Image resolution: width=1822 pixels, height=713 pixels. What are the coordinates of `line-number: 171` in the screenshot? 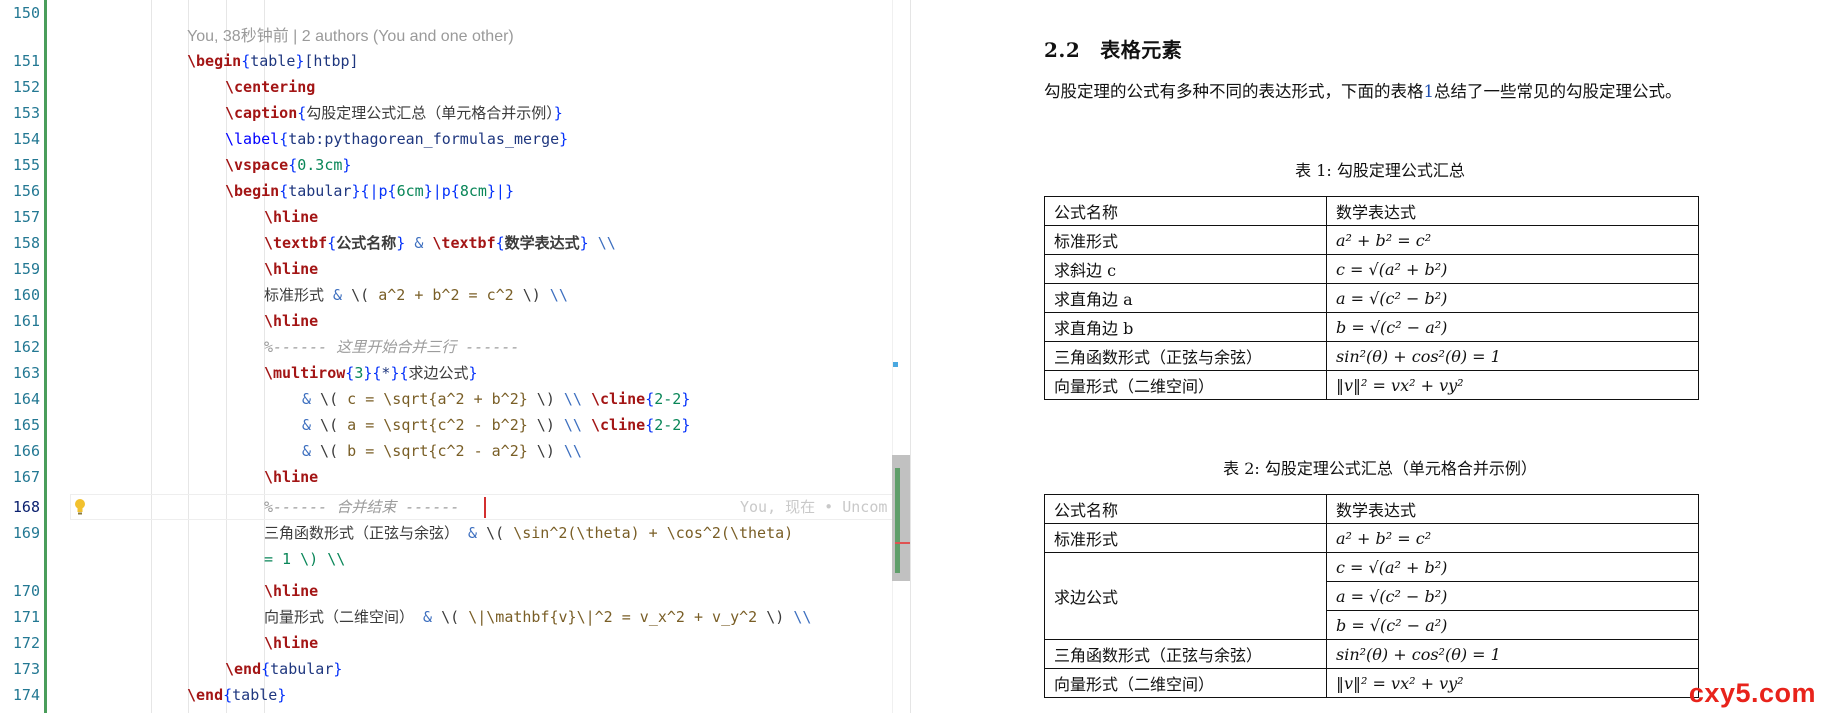 It's located at (26, 617).